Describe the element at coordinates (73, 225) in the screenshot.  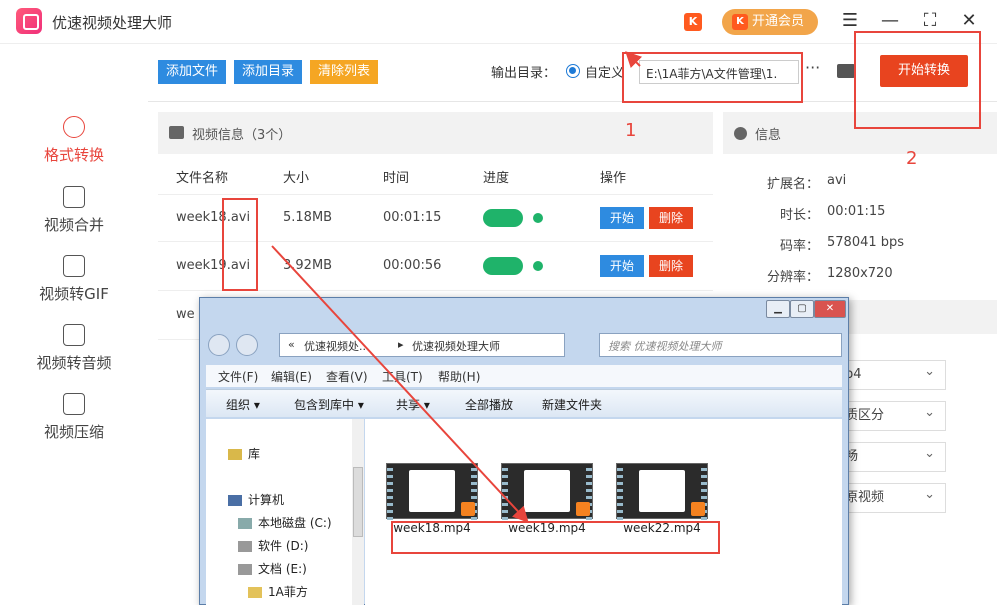
I see `sidebar-item-label: 视频合并` at that location.